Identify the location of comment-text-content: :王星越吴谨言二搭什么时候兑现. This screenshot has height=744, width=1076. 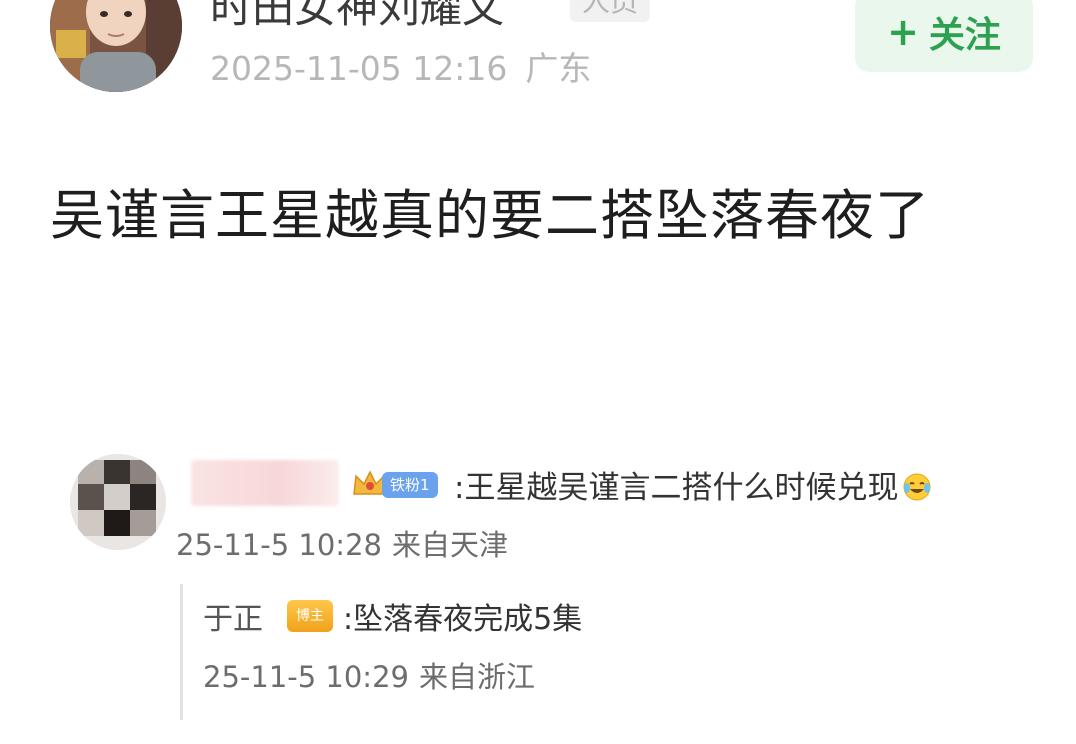
(676, 488).